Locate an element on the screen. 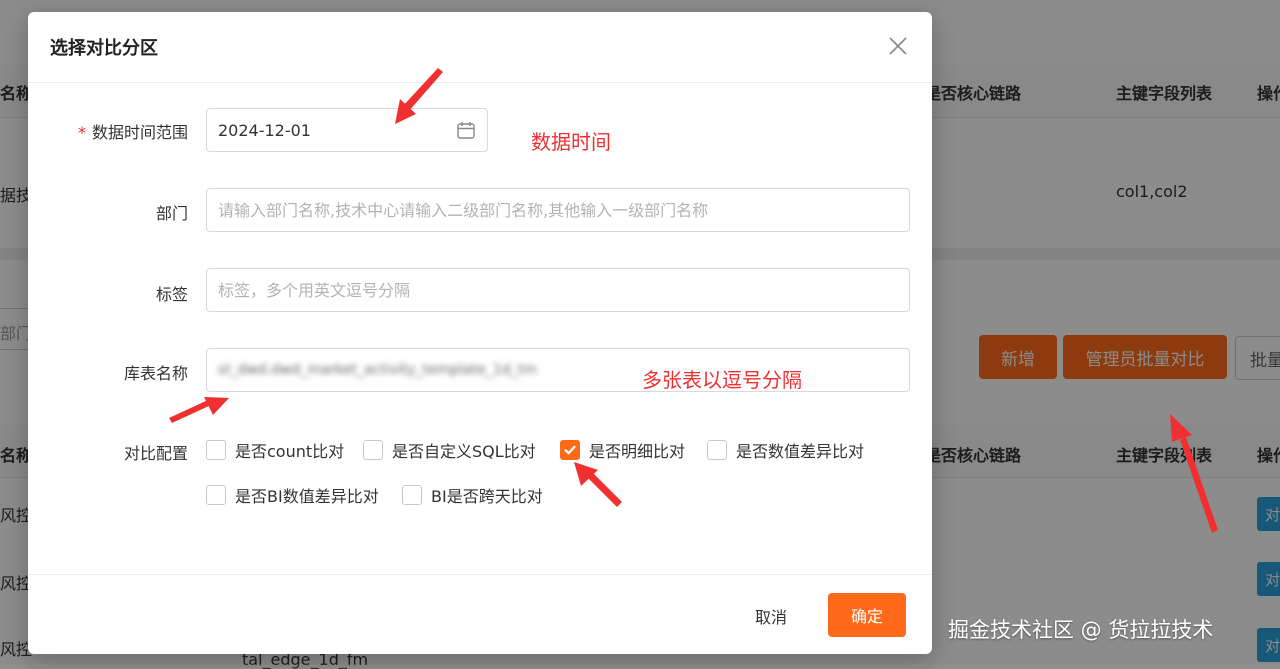  option-bi-numeric-diff-compare: 是否BI数值差异比对 is located at coordinates (292, 495).